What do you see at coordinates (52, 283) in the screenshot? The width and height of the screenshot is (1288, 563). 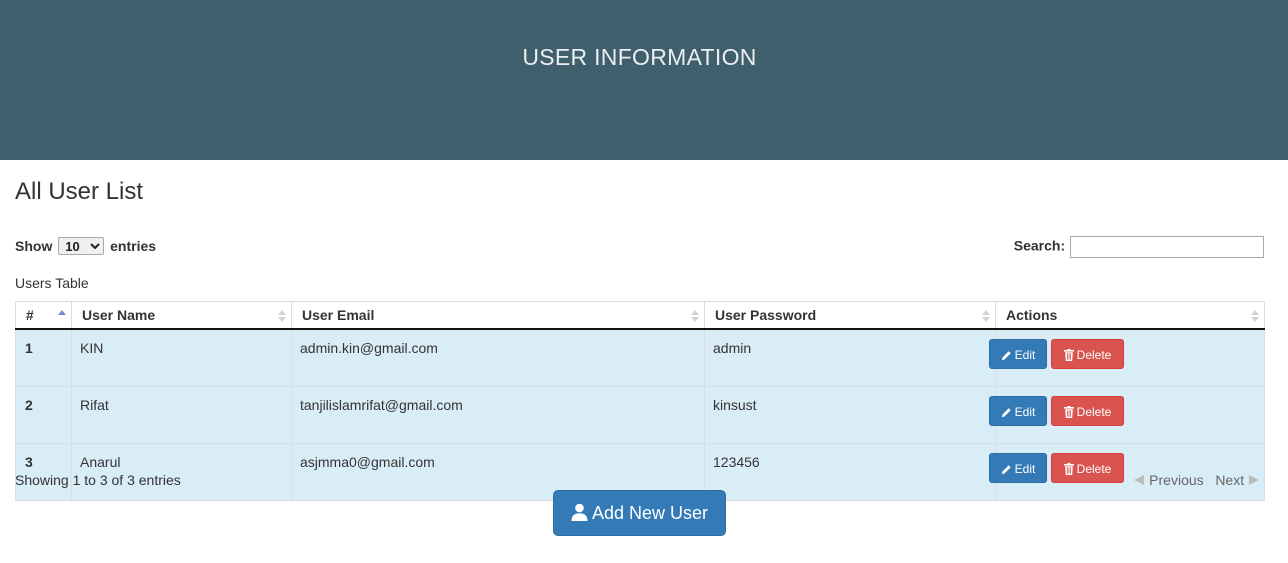 I see `table-caption: Users Table` at bounding box center [52, 283].